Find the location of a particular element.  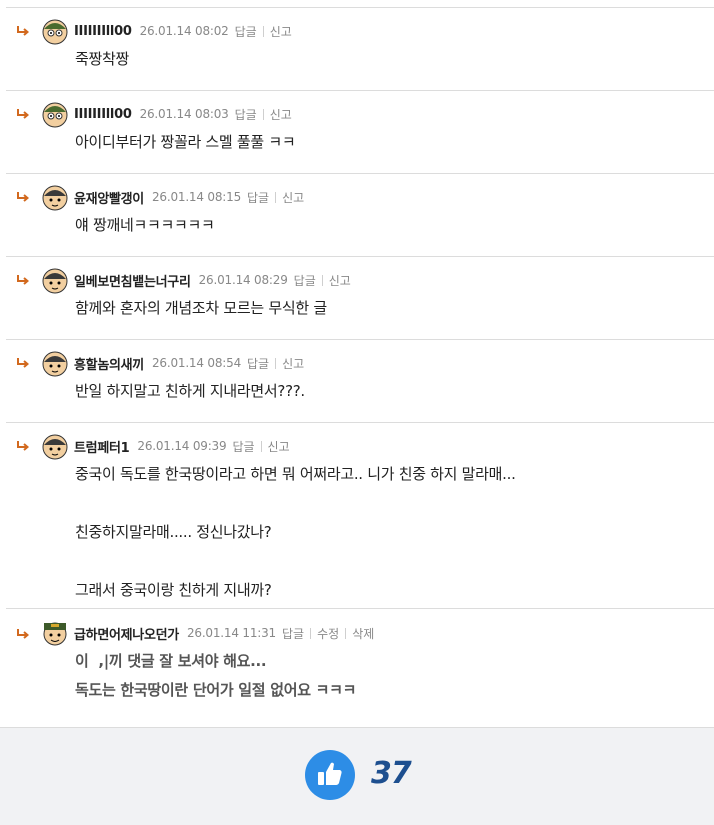

comment-body: 죽짱착짱 is located at coordinates (102, 59).